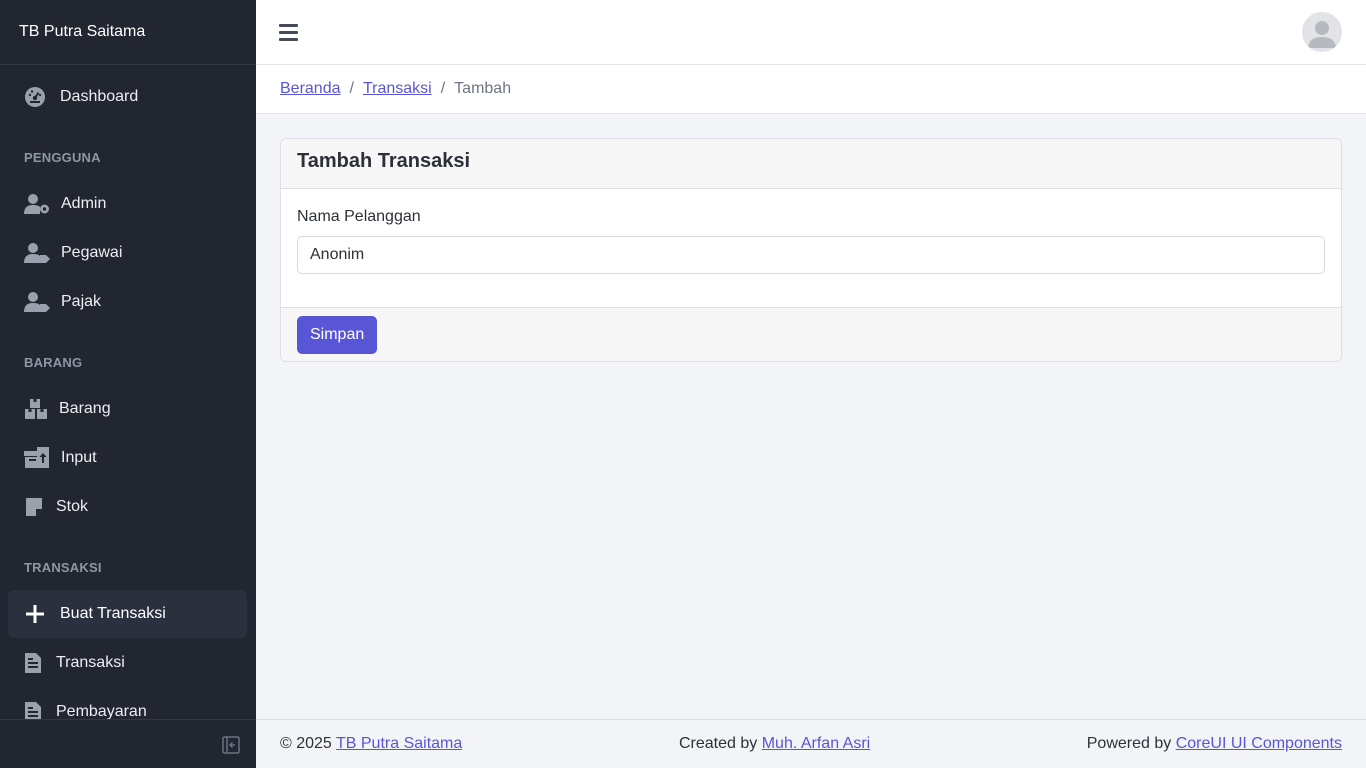  I want to click on sidebar-item-label: Admin, so click(84, 203).